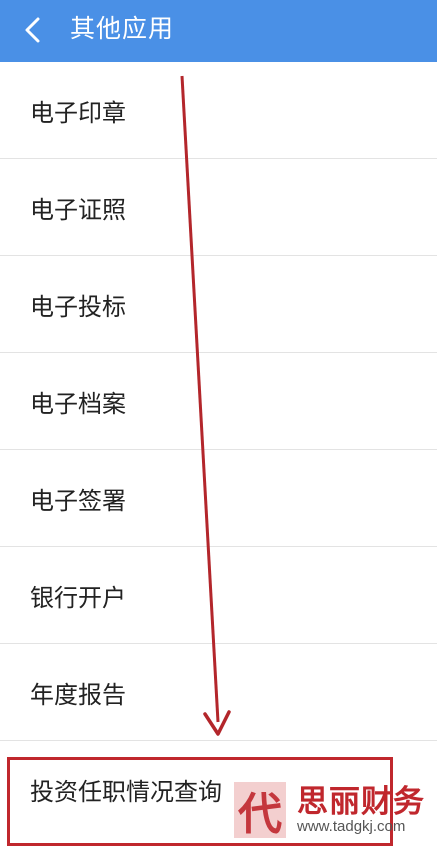 This screenshot has width=437, height=852. Describe the element at coordinates (218, 401) in the screenshot. I see `list-item-electronic-archive: 电子档案` at that location.